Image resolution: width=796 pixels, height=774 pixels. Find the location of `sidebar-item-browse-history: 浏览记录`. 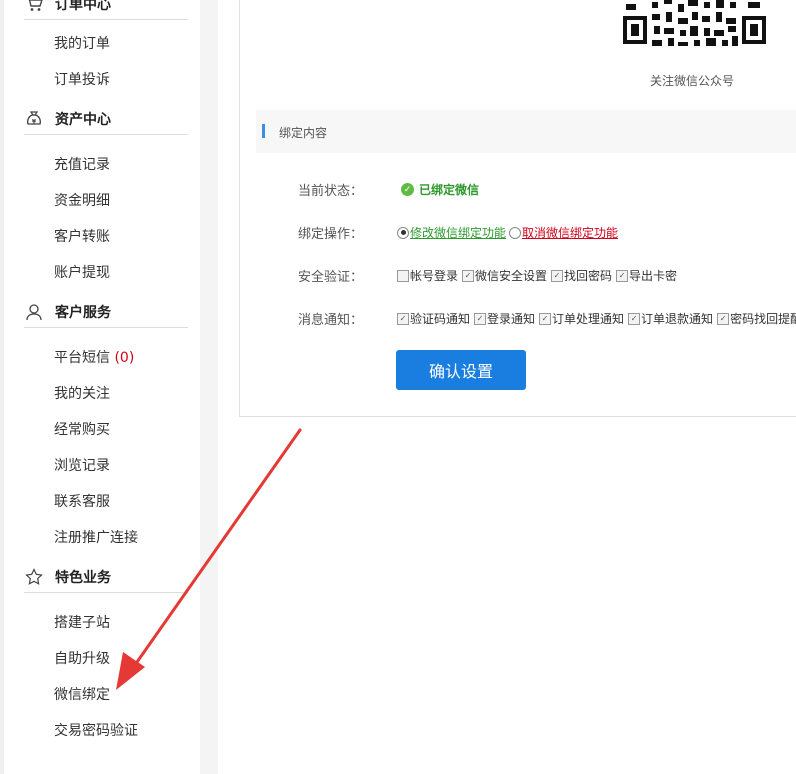

sidebar-item-browse-history: 浏览记录 is located at coordinates (82, 466).